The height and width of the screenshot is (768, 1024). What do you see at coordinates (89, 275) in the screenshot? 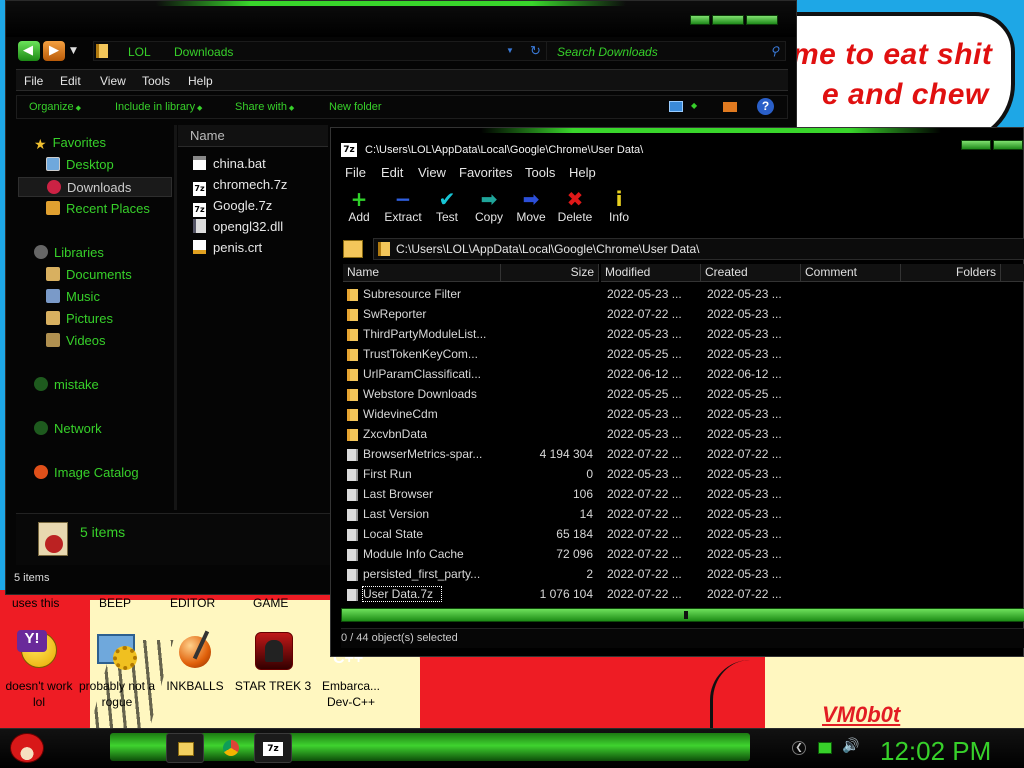
I see `nav-documents: Documents` at bounding box center [89, 275].